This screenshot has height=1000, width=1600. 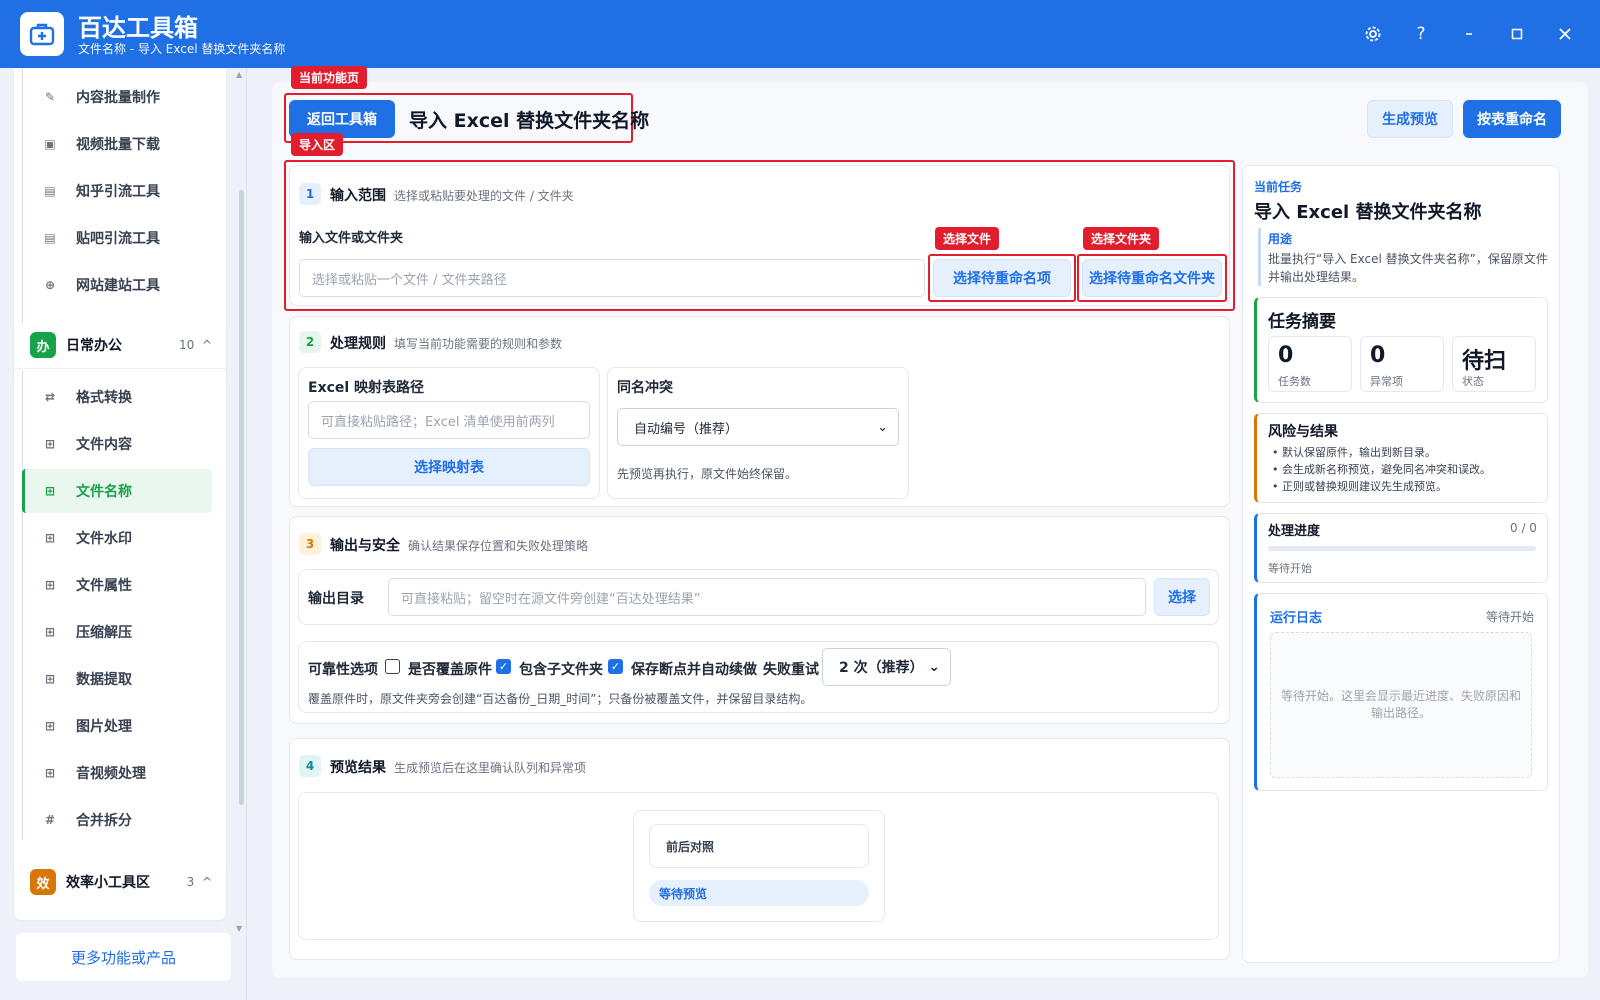 I want to click on sidebar-item-label: 音视频处理, so click(x=111, y=774).